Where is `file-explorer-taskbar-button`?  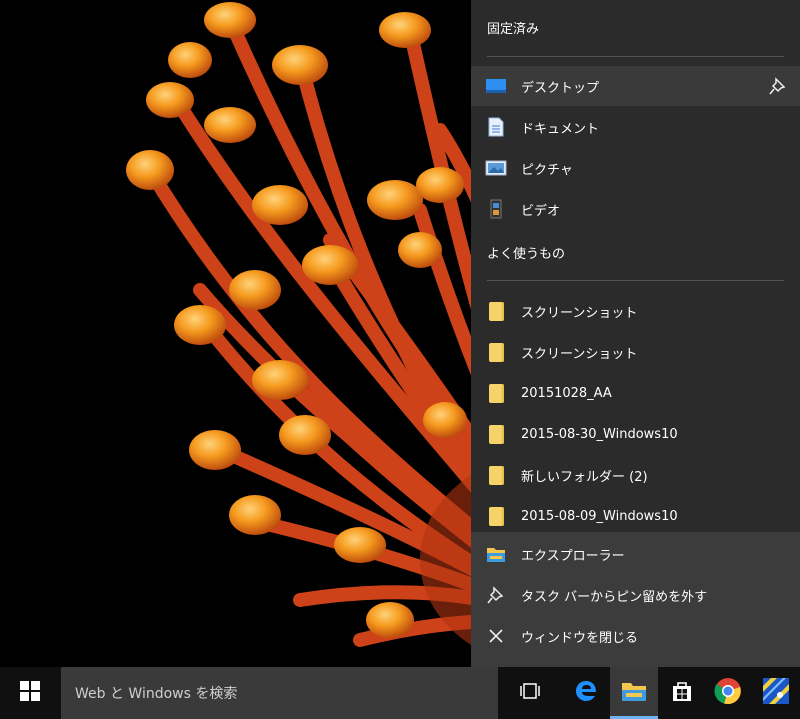 file-explorer-taskbar-button is located at coordinates (634, 693).